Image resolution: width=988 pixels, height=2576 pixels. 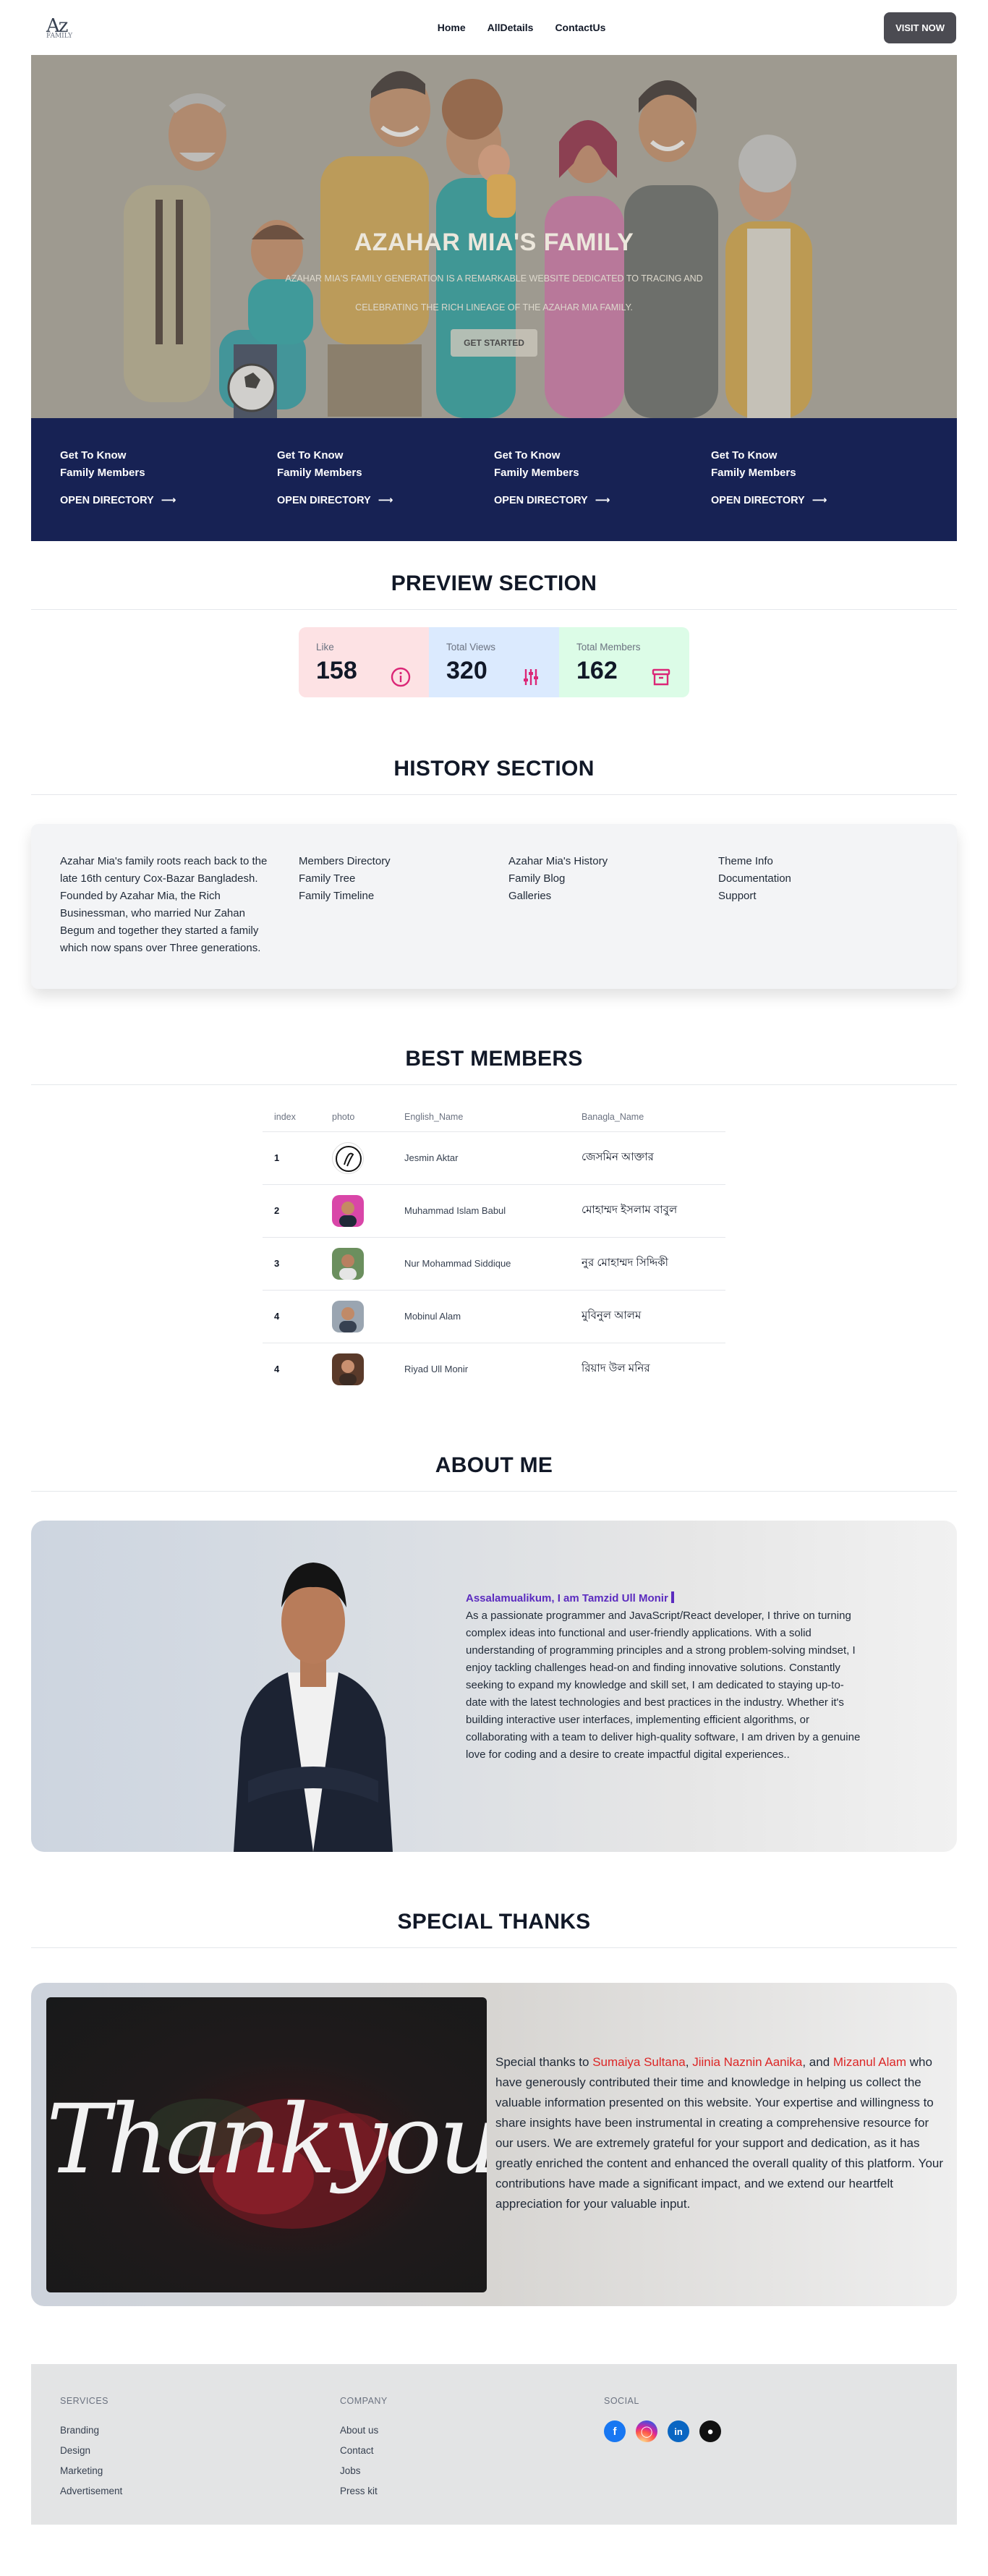 I want to click on nav-links: Home AllDetails ContactUs, so click(x=522, y=27).